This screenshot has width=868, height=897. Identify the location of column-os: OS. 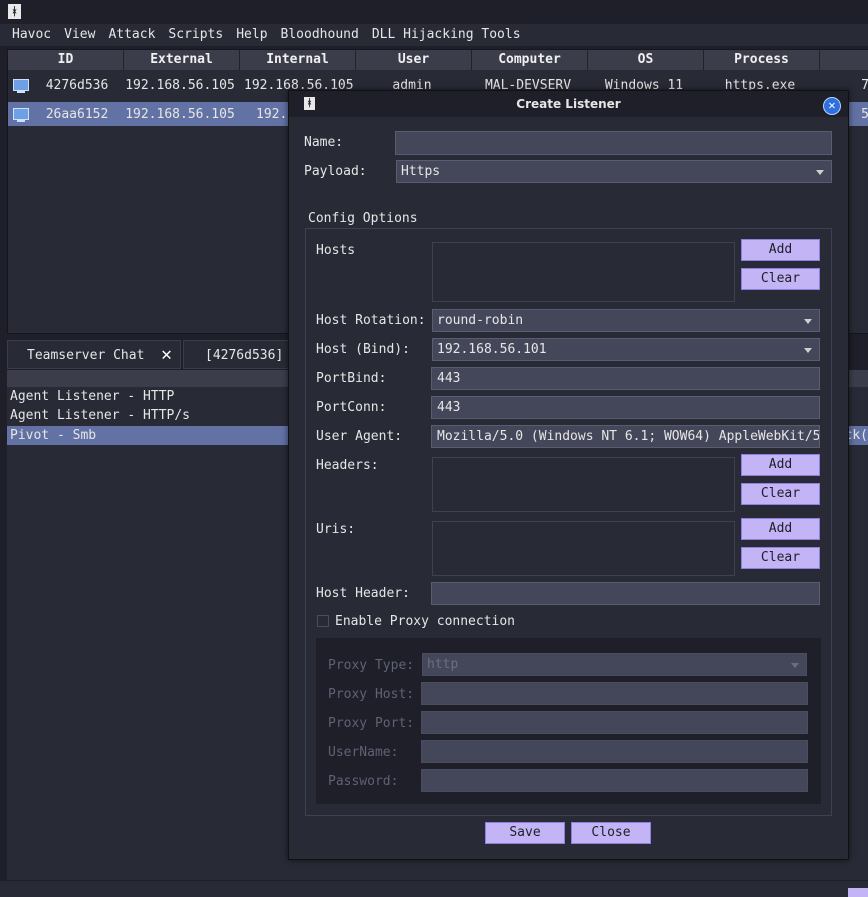
(646, 60).